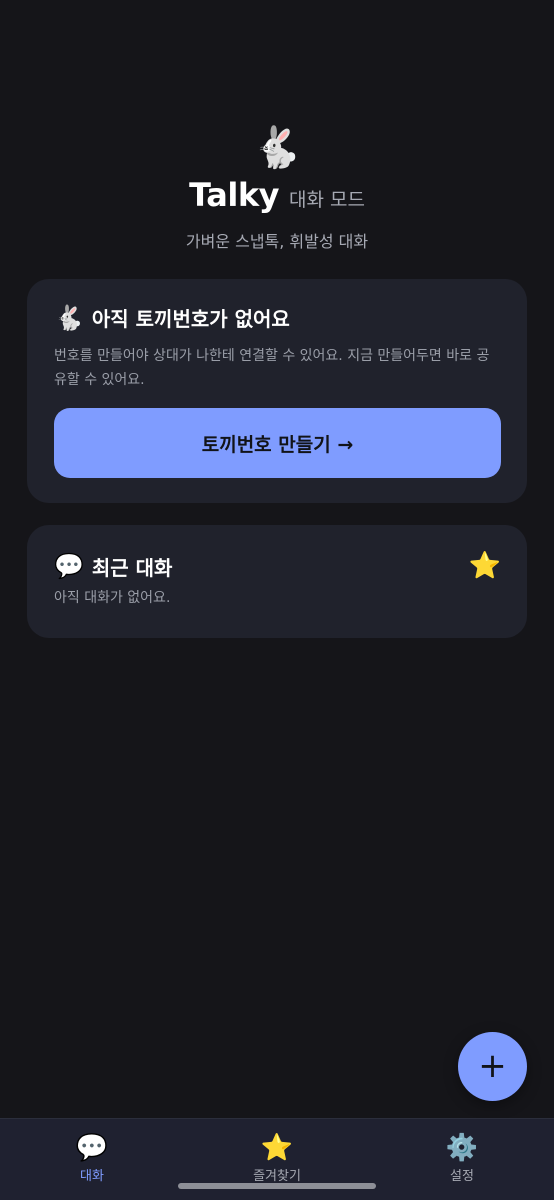  What do you see at coordinates (92, 1176) in the screenshot?
I see `tab-chat-label: 대화` at bounding box center [92, 1176].